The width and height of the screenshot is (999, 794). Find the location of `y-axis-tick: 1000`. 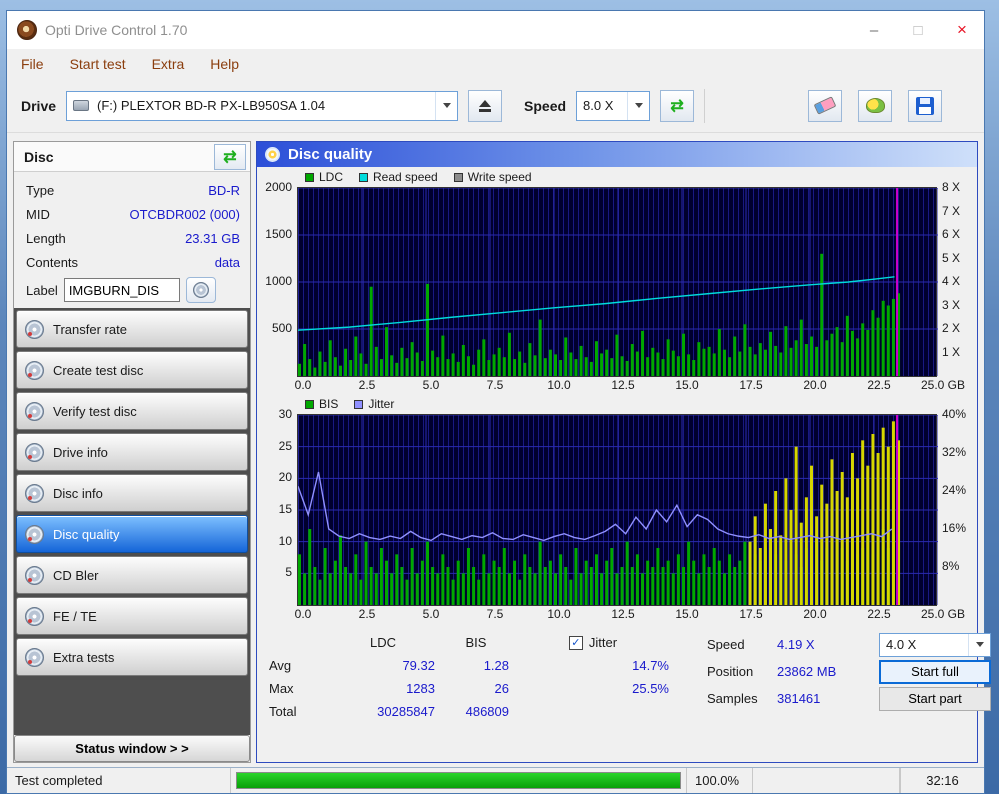

y-axis-tick: 1000 is located at coordinates (278, 281).